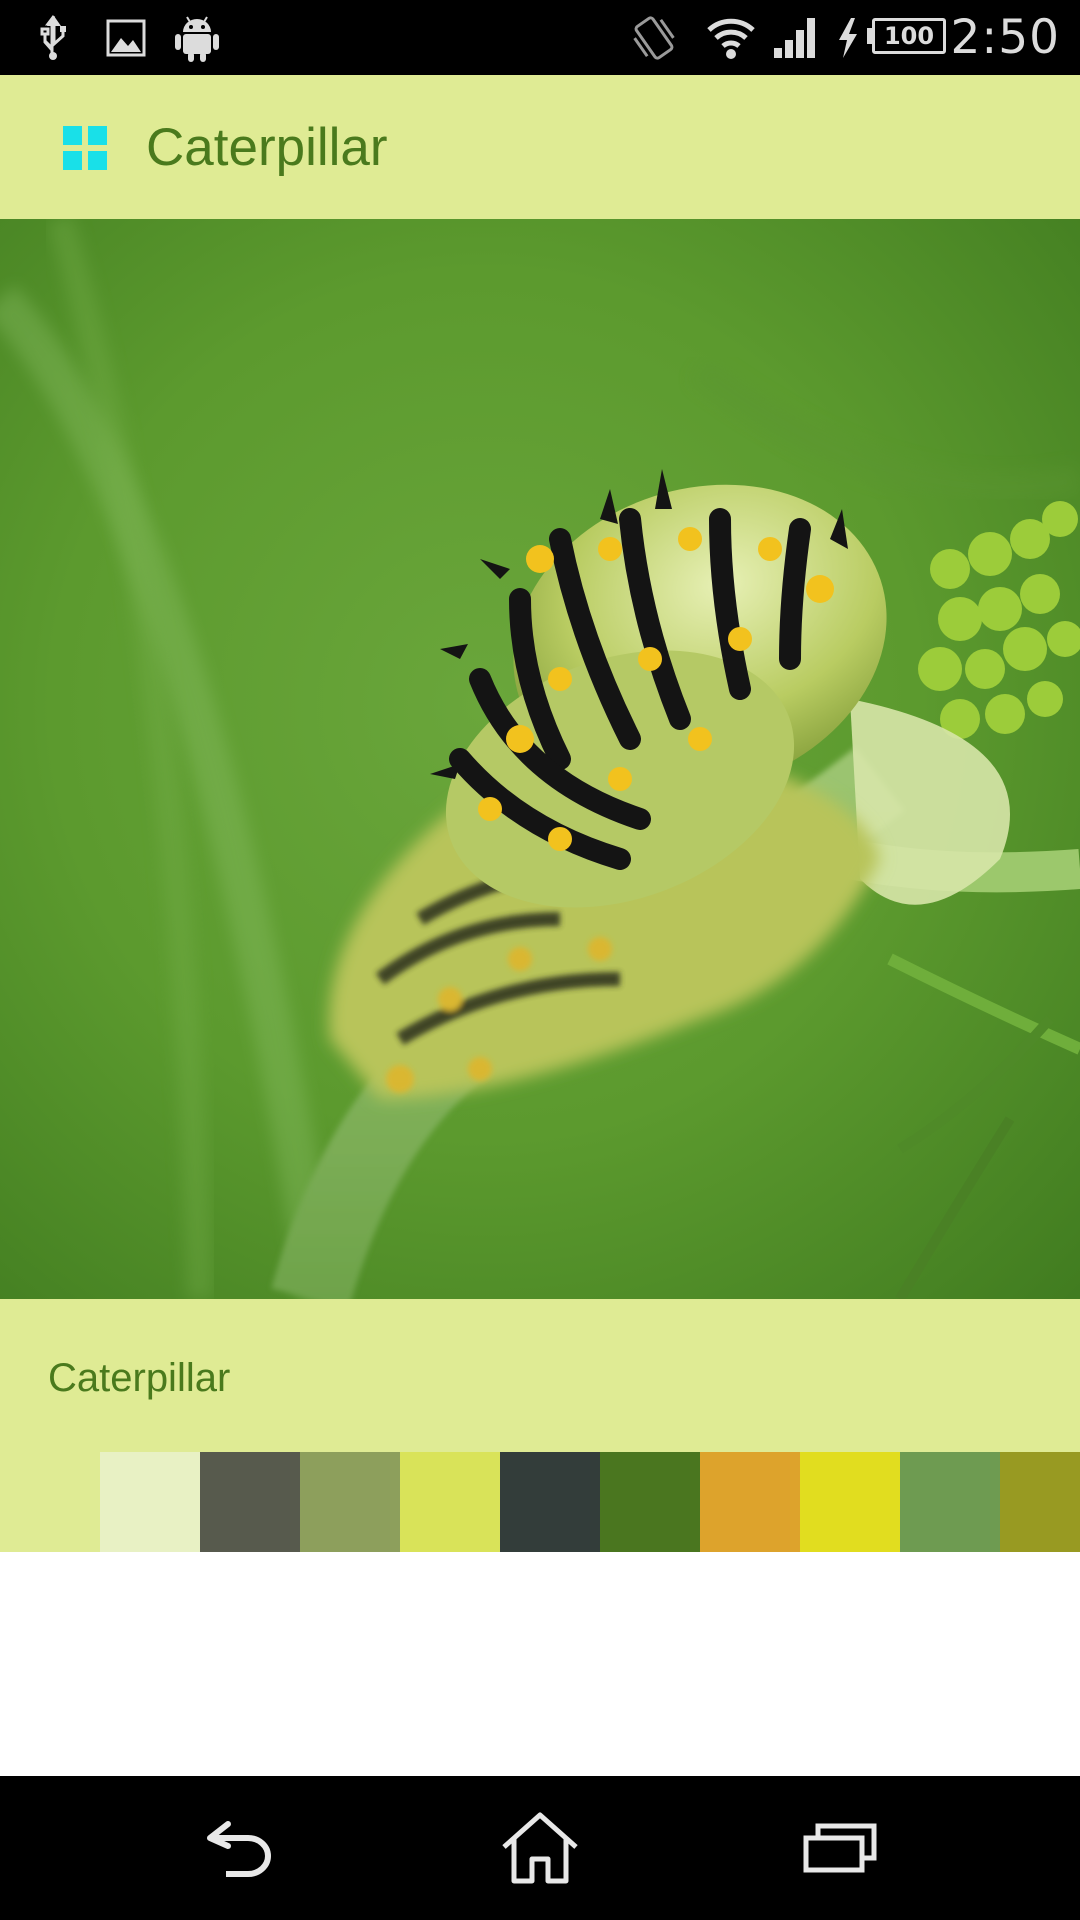 The image size is (1080, 1920). Describe the element at coordinates (85, 148) in the screenshot. I see `grid-icon` at that location.